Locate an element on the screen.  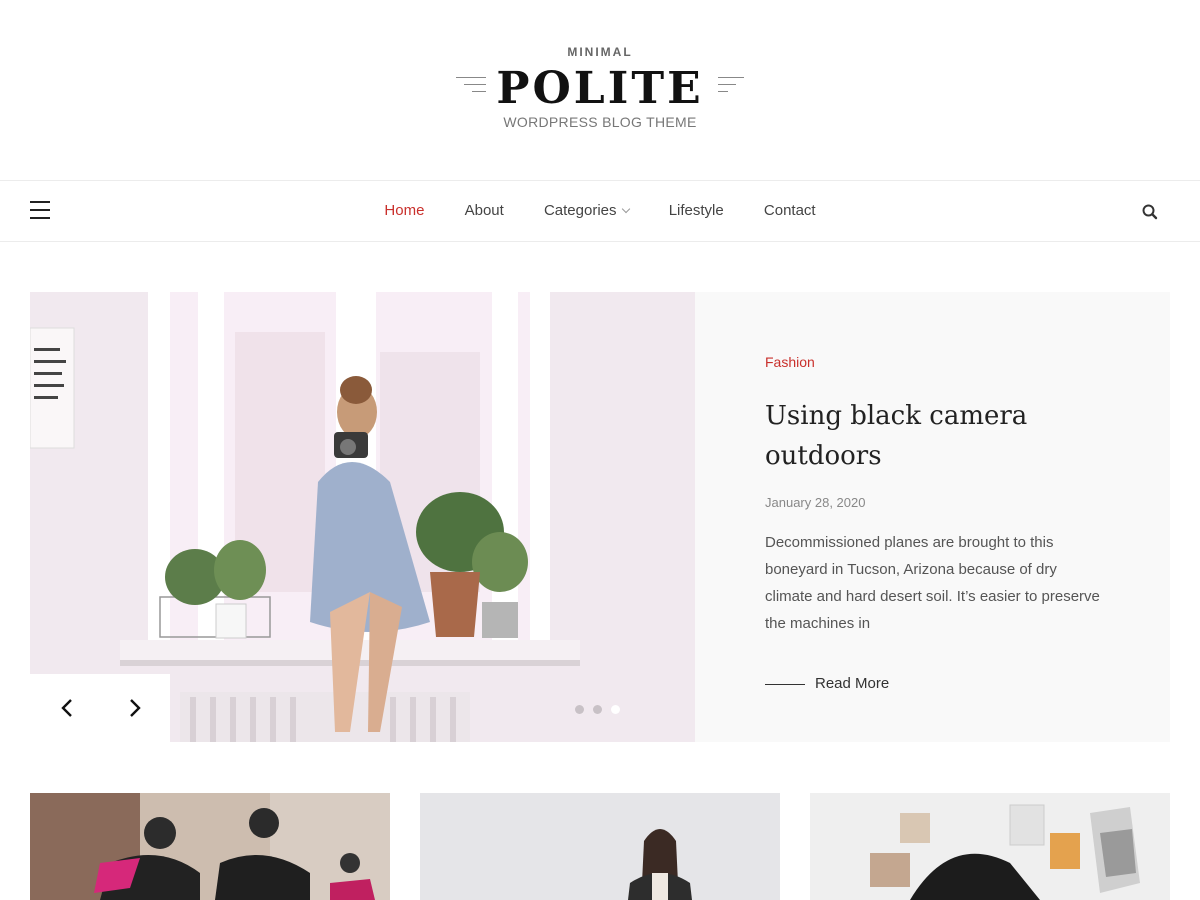
nav-item-lifestyle: Lifestyle is located at coordinates (696, 211).